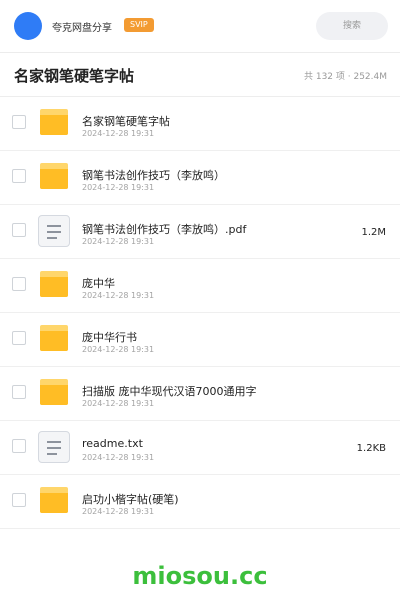 This screenshot has height=600, width=400. Describe the element at coordinates (28, 26) in the screenshot. I see `avatar` at that location.